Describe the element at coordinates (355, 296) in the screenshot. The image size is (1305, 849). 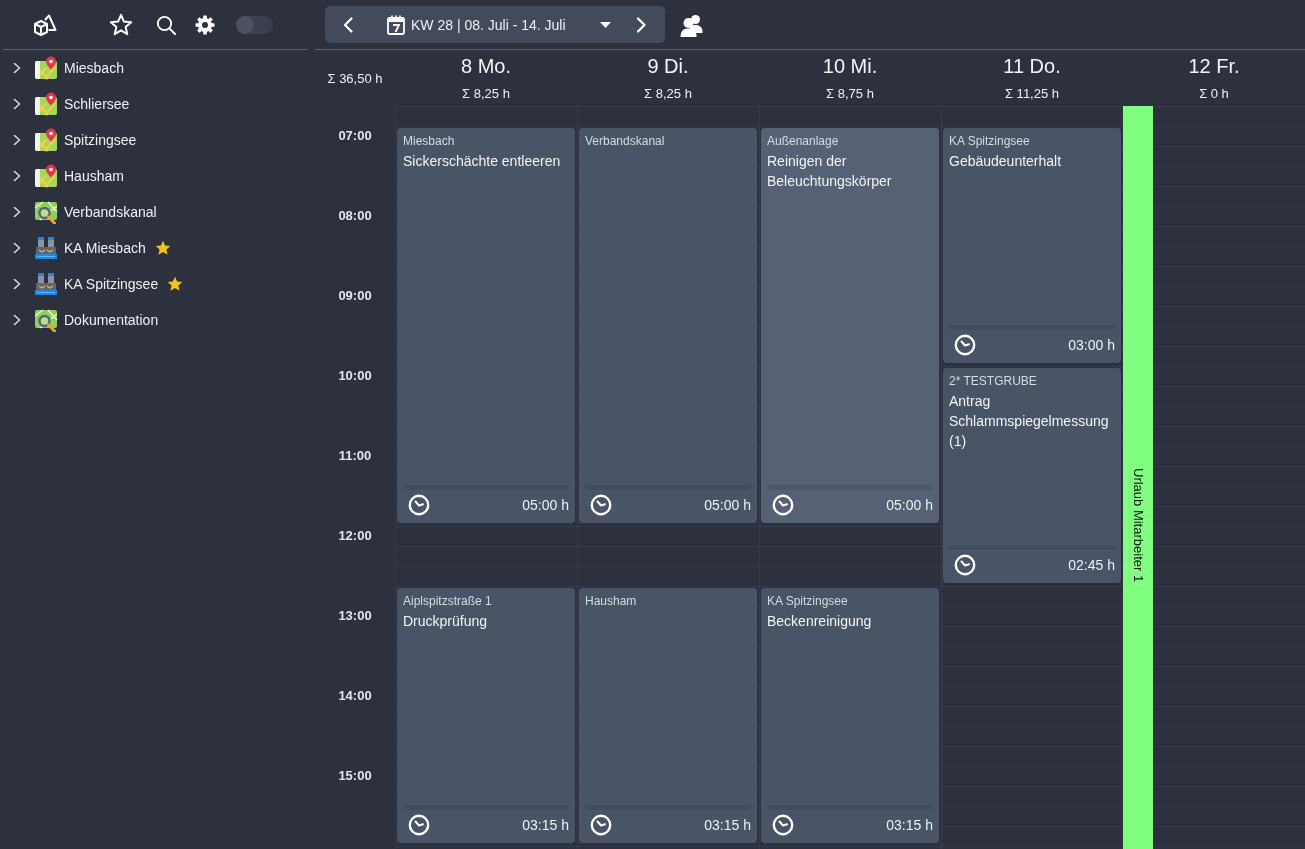
I see `time-label: 09:00` at that location.